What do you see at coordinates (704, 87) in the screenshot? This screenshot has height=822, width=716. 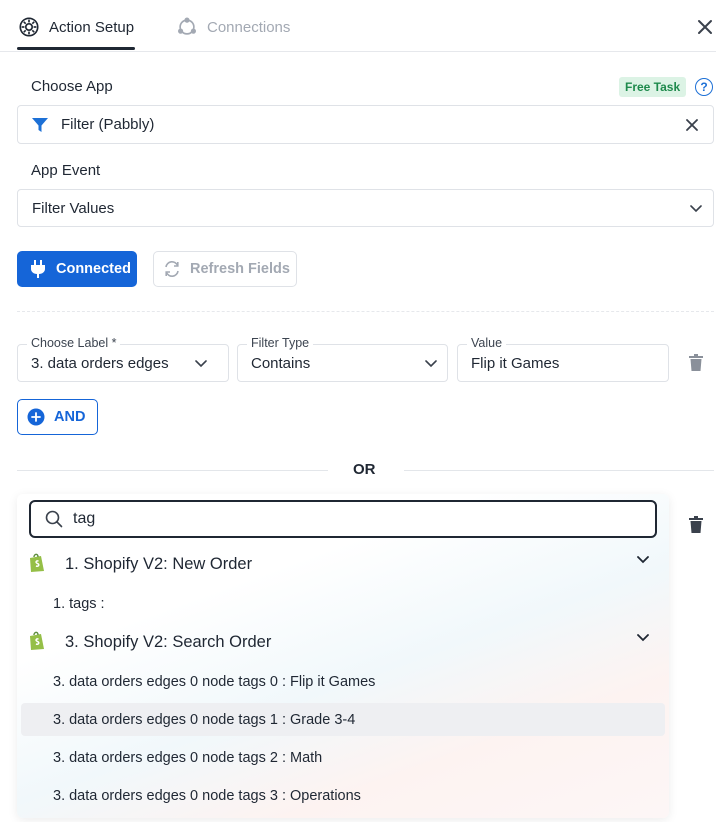 I see `help-icon: ?` at bounding box center [704, 87].